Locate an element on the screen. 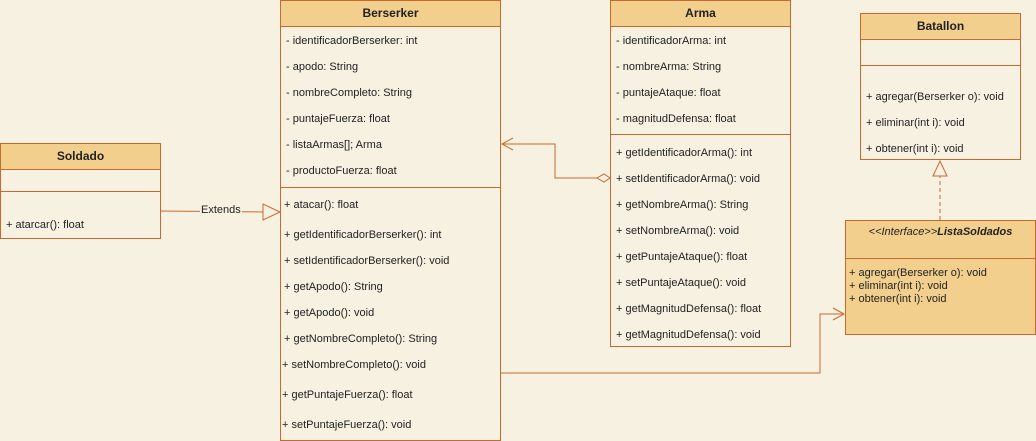 This screenshot has height=441, width=1036. method-row: + setIdentificadorBerserker(): void is located at coordinates (367, 261).